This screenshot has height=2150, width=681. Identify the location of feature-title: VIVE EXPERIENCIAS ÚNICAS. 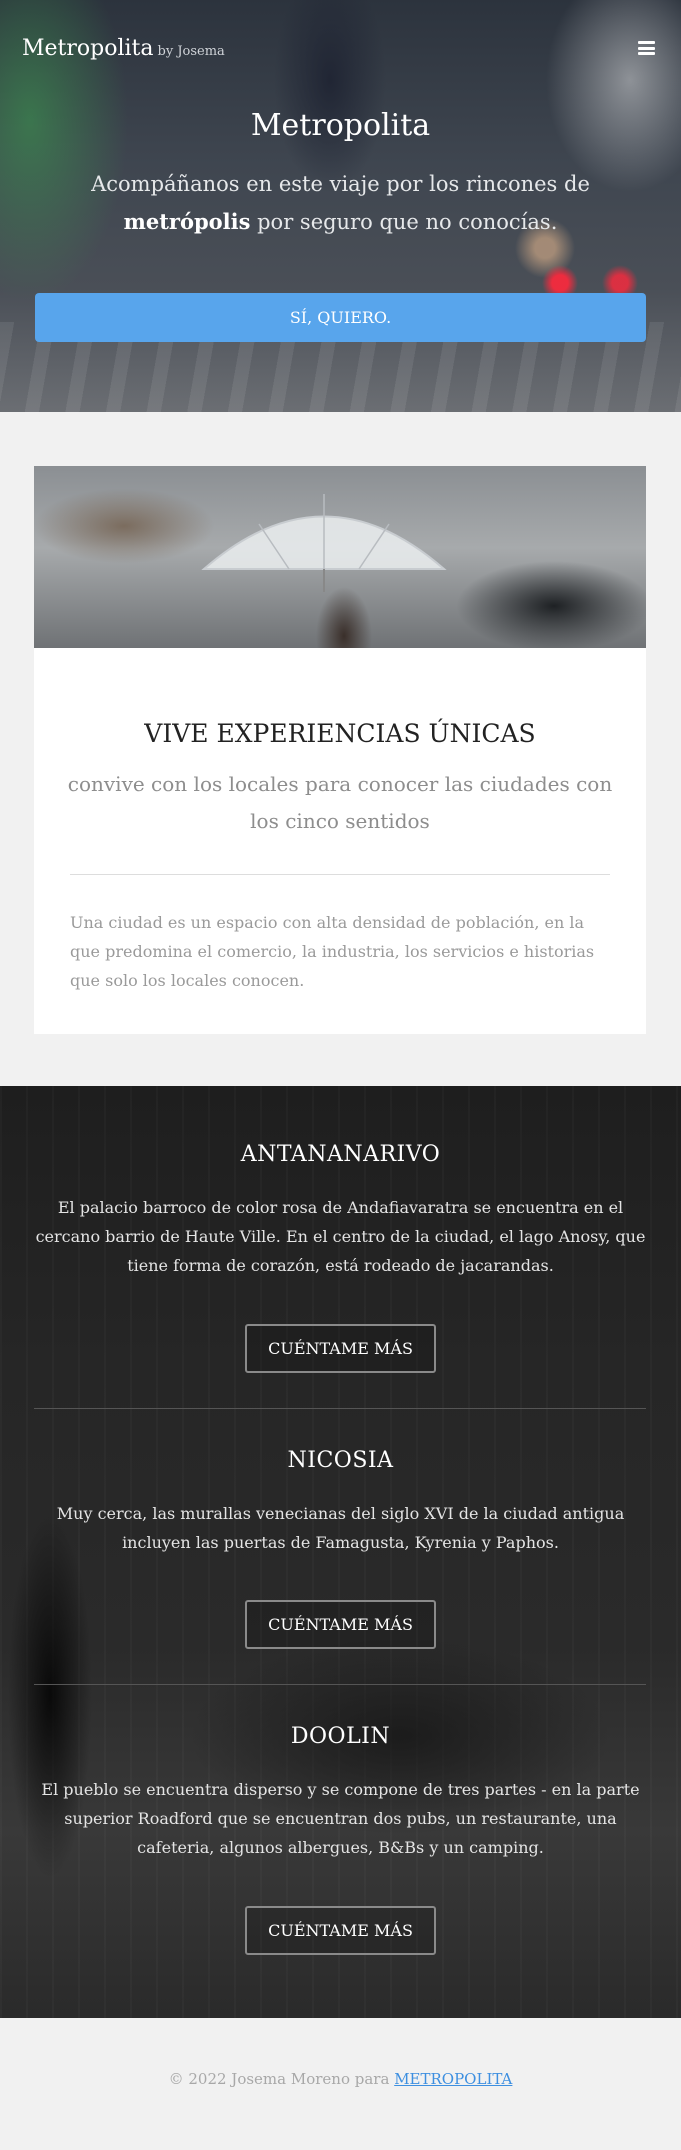
(340, 733).